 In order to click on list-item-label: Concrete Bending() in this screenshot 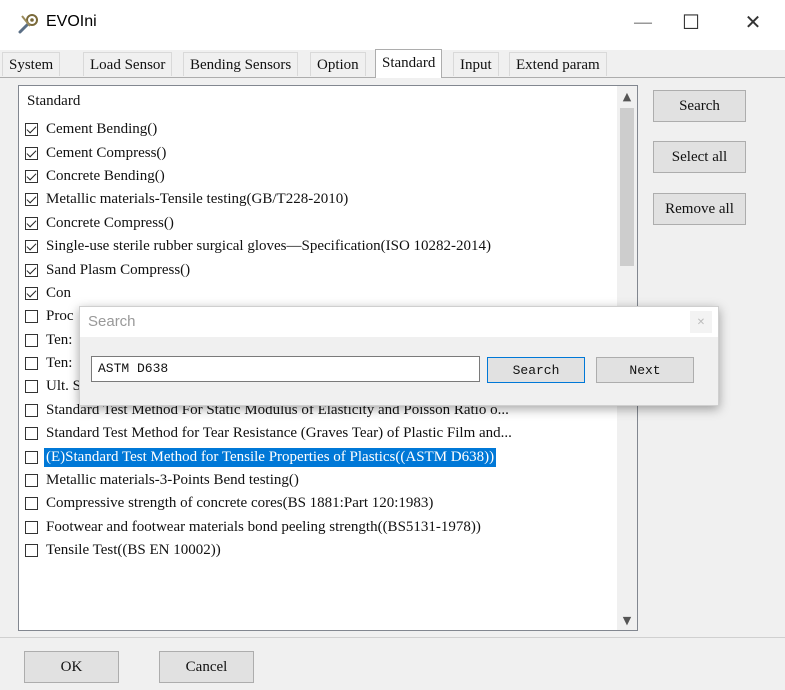, I will do `click(105, 175)`.